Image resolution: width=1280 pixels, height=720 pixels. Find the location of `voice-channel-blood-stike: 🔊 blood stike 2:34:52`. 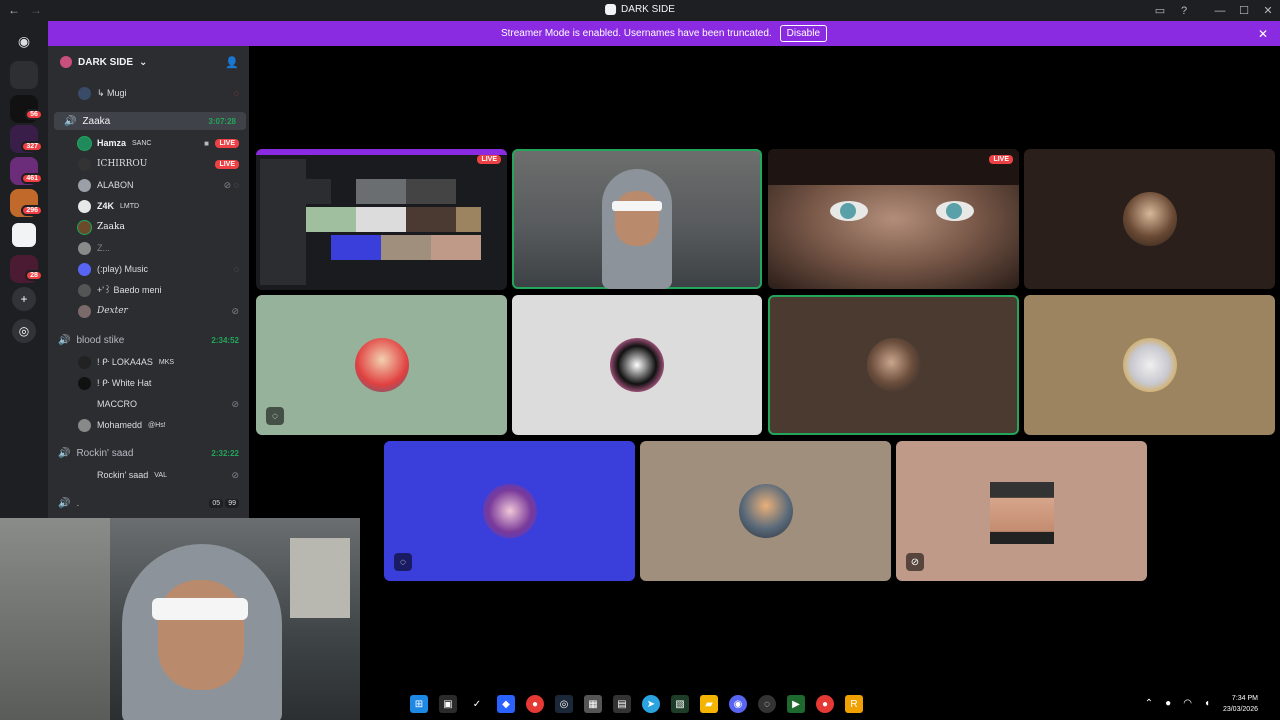

voice-channel-blood-stike: 🔊 blood stike 2:34:52 is located at coordinates (148, 340).